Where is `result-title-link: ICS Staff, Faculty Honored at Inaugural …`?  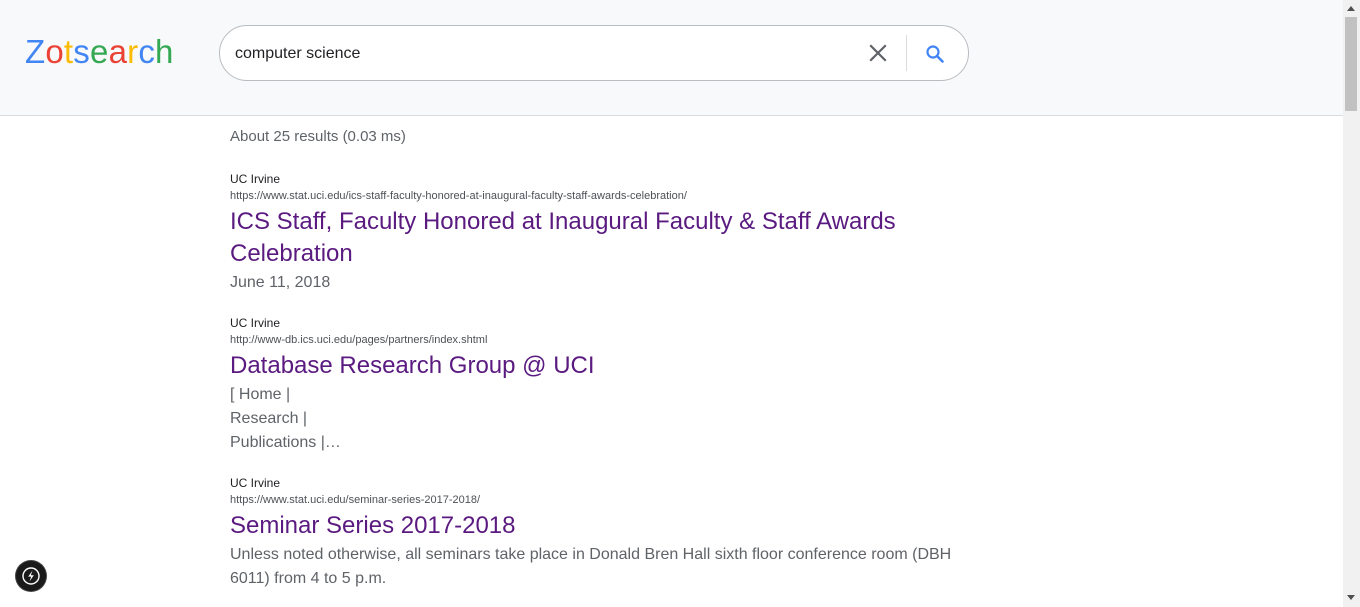 result-title-link: ICS Staff, Faculty Honored at Inaugural … is located at coordinates (610, 238).